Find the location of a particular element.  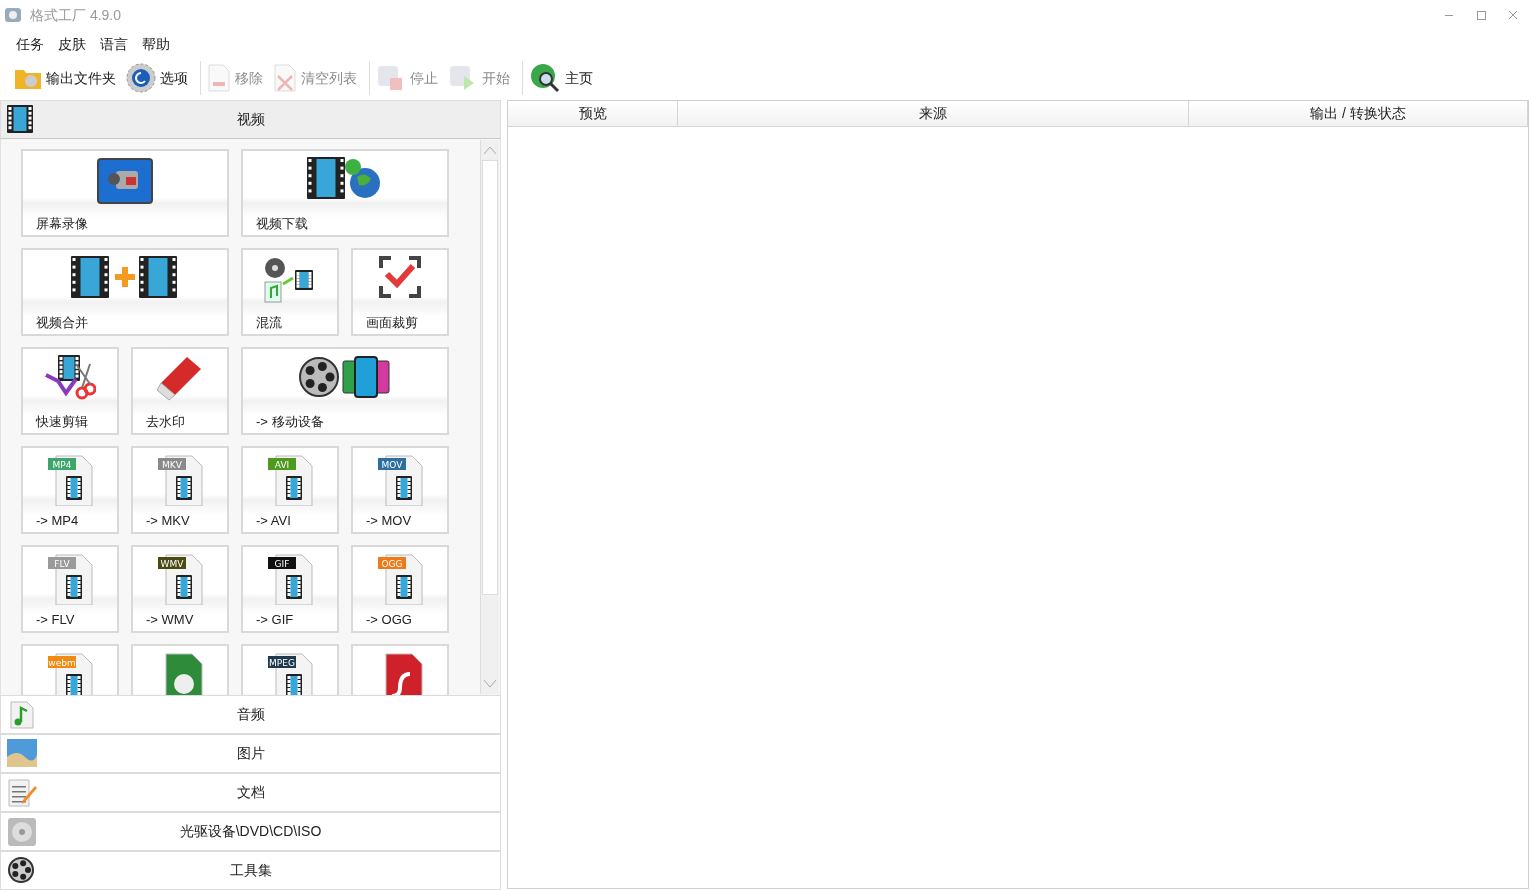

camcorder-icon is located at coordinates (125, 182).